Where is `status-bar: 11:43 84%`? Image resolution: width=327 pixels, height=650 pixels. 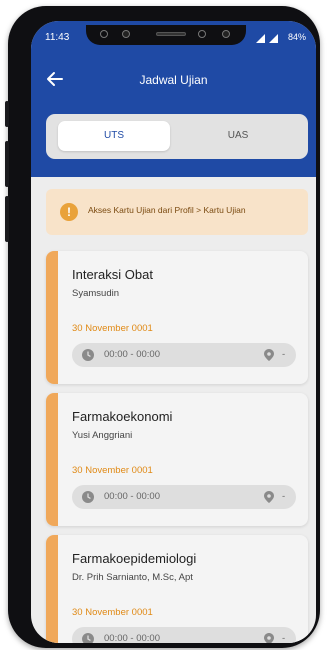 status-bar: 11:43 84% is located at coordinates (173, 38).